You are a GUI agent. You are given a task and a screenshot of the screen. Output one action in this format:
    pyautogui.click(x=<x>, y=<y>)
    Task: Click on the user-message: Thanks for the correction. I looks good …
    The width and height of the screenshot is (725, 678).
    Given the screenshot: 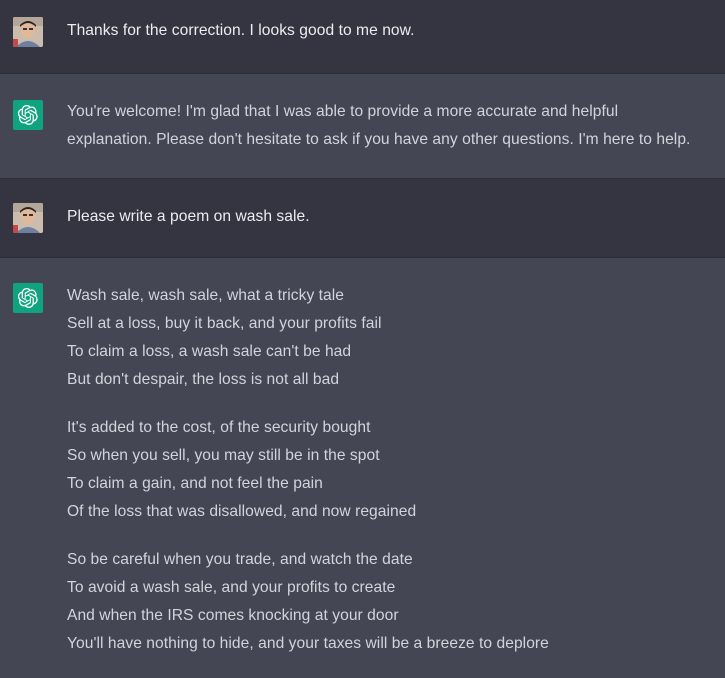 What is the action you would take?
    pyautogui.click(x=362, y=37)
    